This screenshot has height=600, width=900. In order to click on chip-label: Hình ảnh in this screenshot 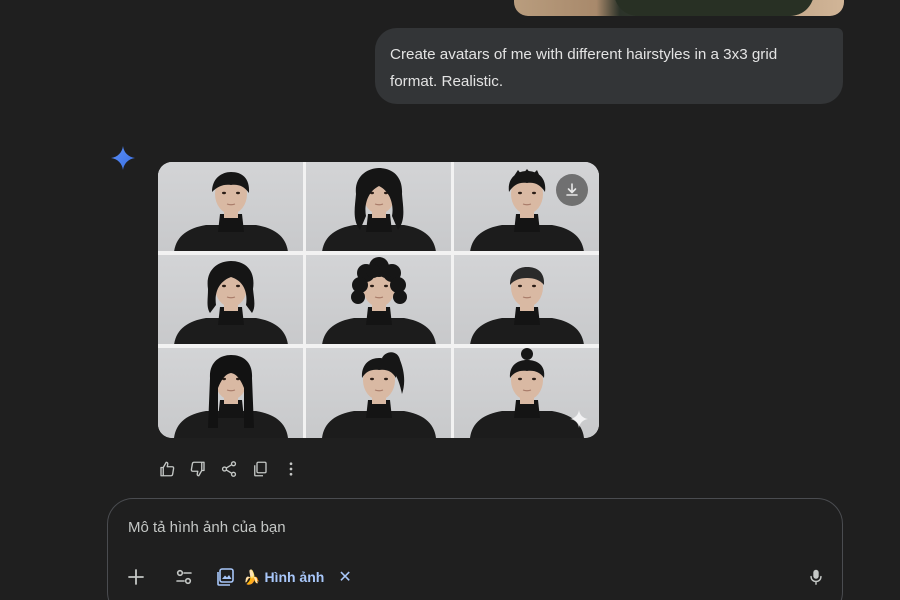, I will do `click(294, 577)`.